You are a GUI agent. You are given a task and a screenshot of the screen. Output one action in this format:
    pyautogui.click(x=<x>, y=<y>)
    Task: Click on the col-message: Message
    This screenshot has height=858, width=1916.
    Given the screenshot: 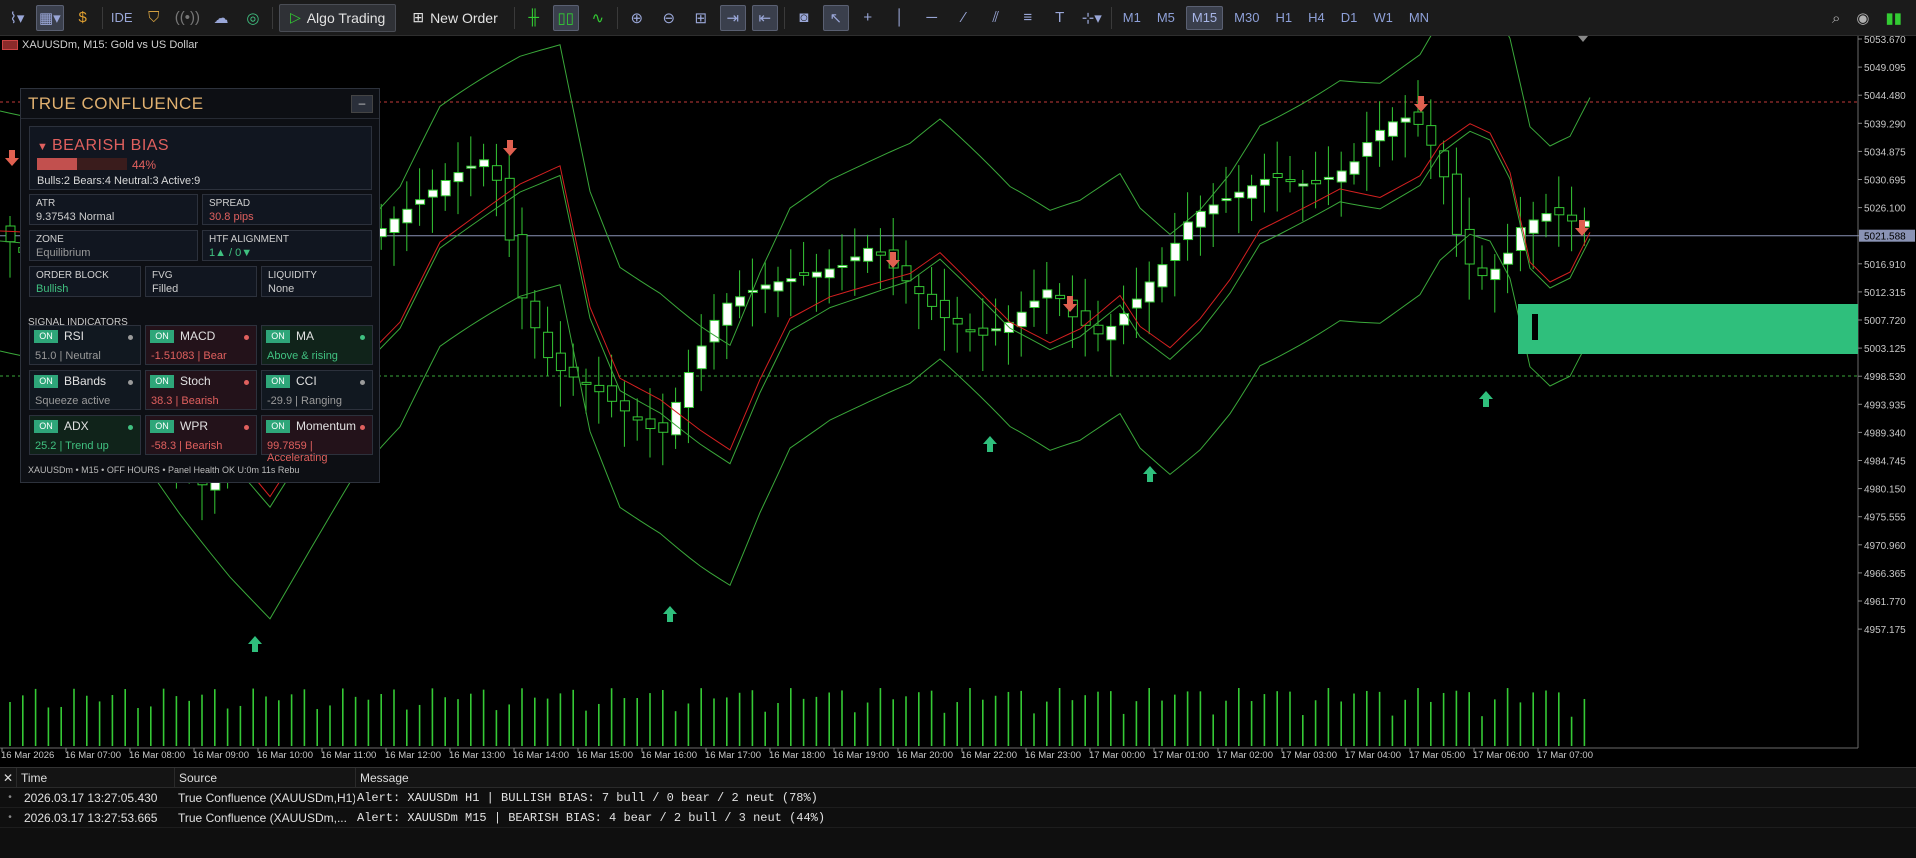 What is the action you would take?
    pyautogui.click(x=1135, y=777)
    